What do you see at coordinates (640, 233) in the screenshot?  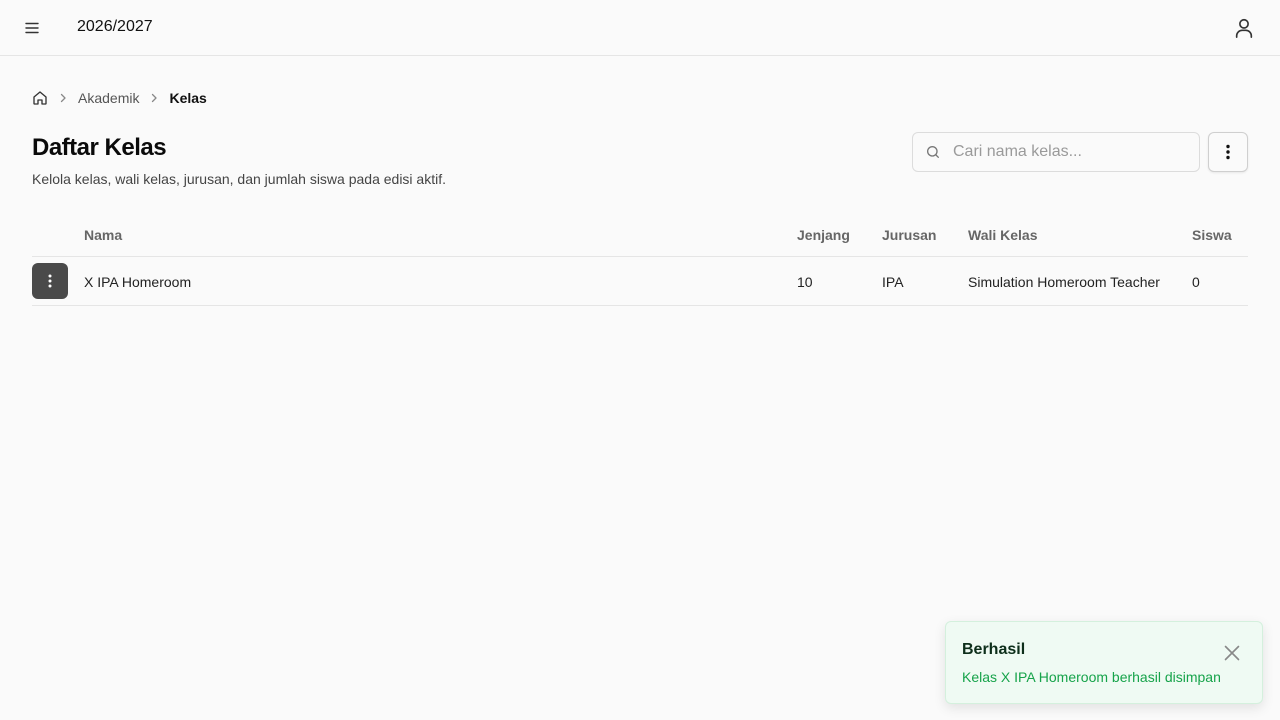 I see `table-header: Nama Jenjang Jurusan Wali Kelas Siswa` at bounding box center [640, 233].